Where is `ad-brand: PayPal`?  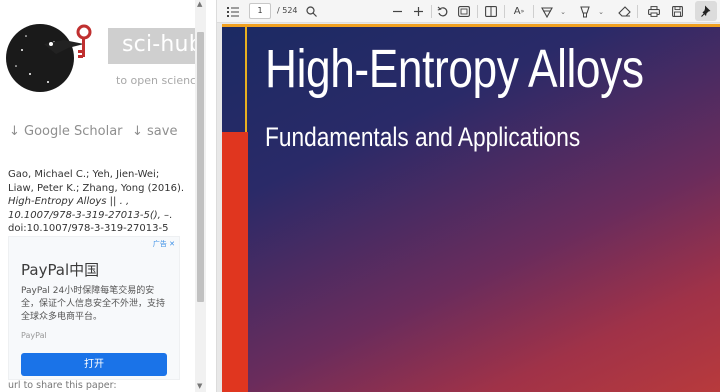 ad-brand: PayPal is located at coordinates (34, 335).